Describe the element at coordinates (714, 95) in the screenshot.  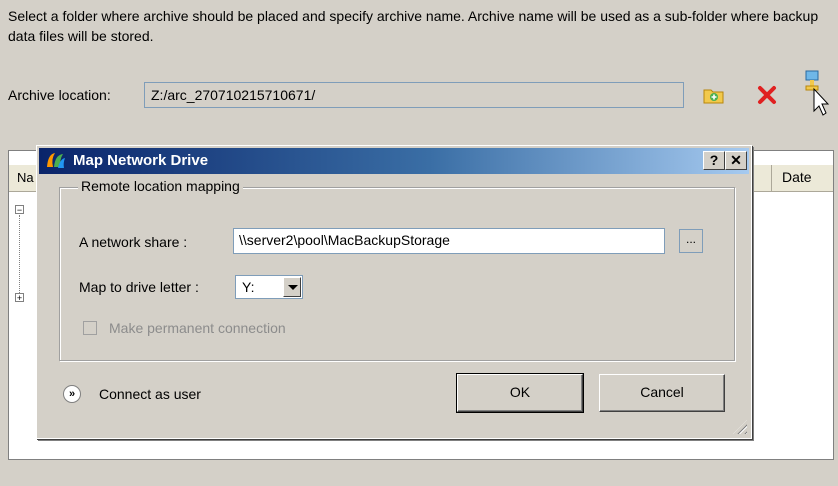
I see `new-folder-icon` at that location.